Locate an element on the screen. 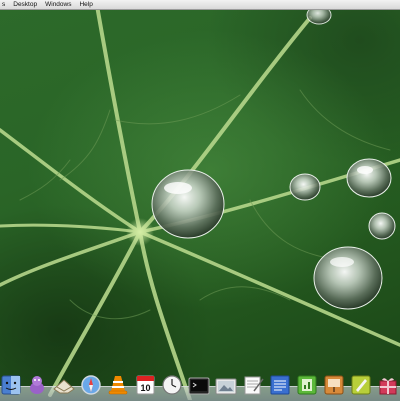 This screenshot has width=400, height=401. dock-item-document is located at coordinates (280, 383).